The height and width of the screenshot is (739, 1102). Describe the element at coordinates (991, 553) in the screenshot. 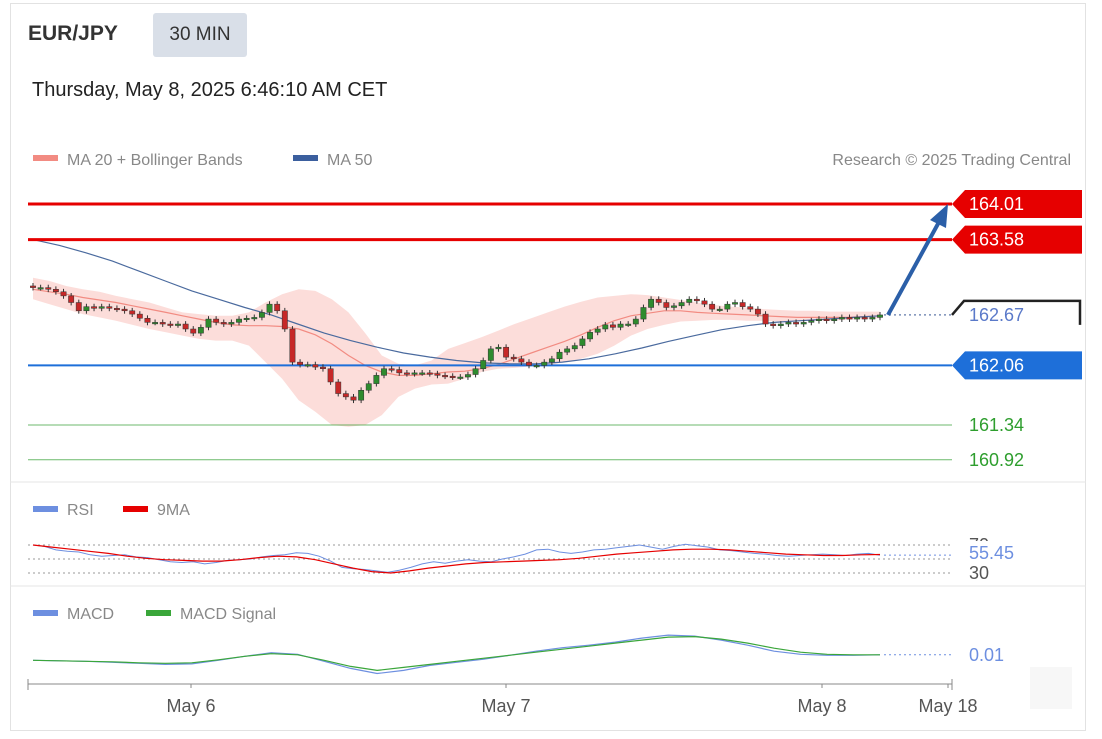

I see `rsi-value-label: 55.45` at that location.